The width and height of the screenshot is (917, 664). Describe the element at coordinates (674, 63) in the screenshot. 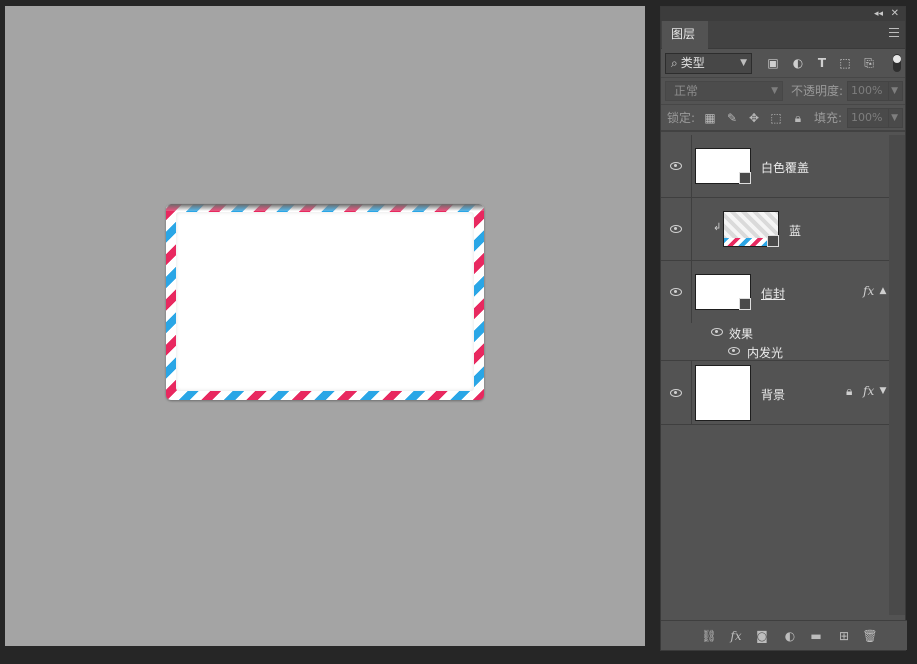

I see `search-icon: ⌕` at that location.